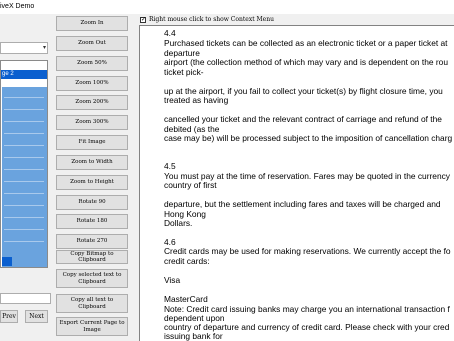 This screenshot has height=341, width=454. Describe the element at coordinates (92, 278) in the screenshot. I see `copy-selected-text-button: Copy selected text to Clipboard` at that location.